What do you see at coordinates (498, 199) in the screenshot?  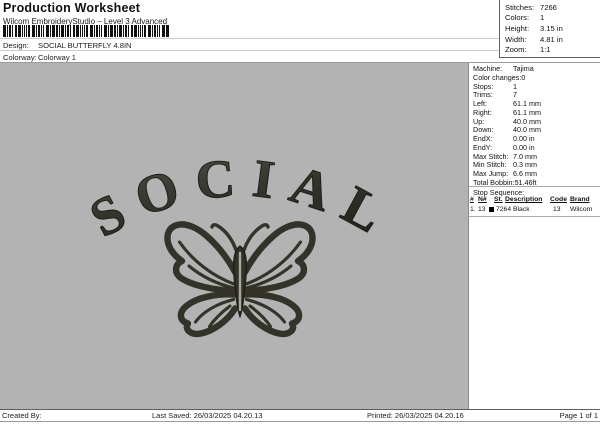 I see `col-st: St.` at bounding box center [498, 199].